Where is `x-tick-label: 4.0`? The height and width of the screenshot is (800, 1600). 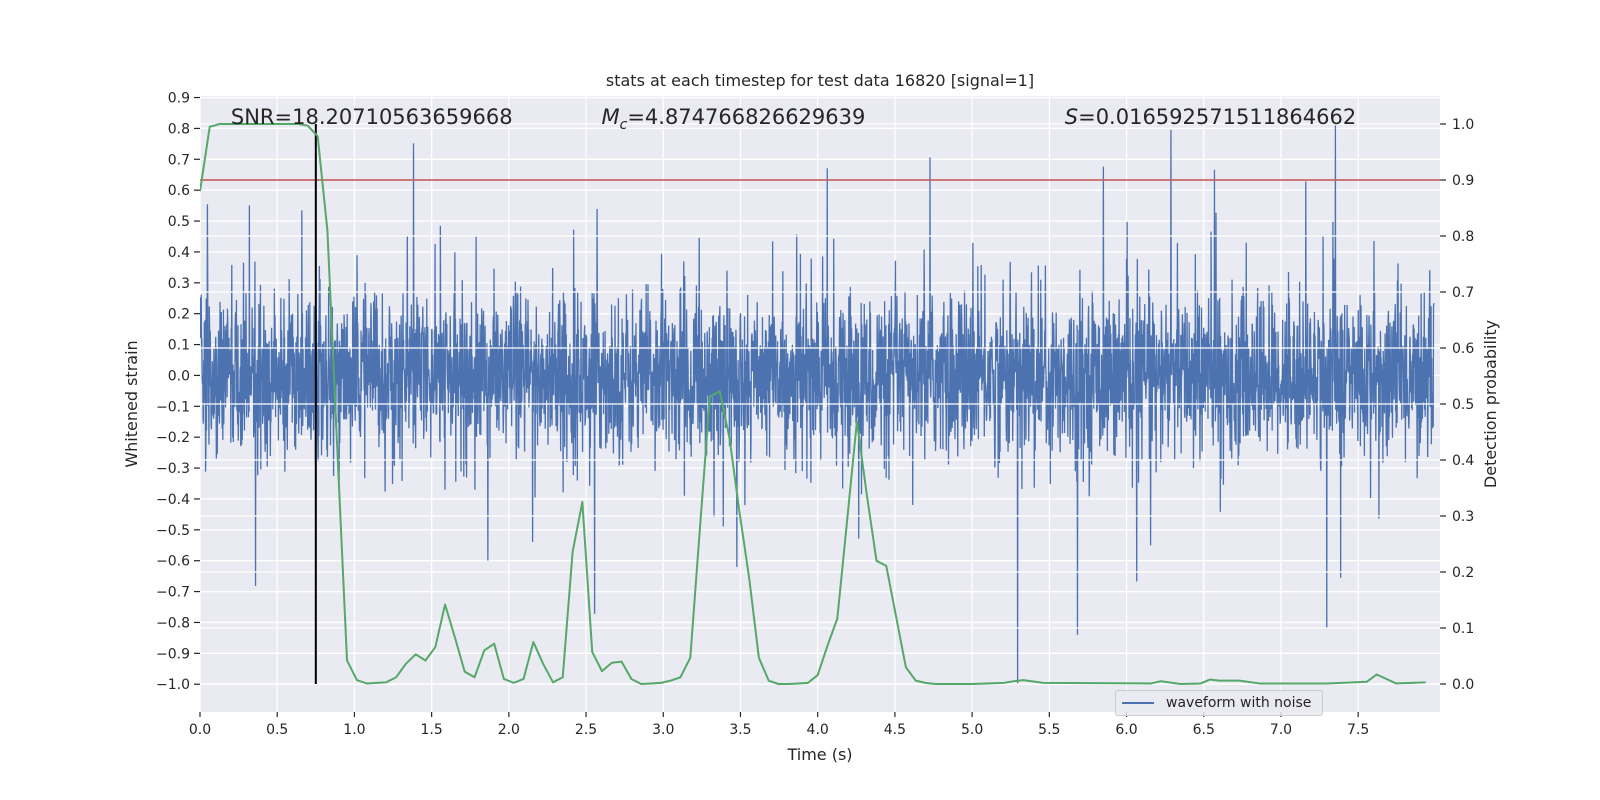 x-tick-label: 4.0 is located at coordinates (818, 730).